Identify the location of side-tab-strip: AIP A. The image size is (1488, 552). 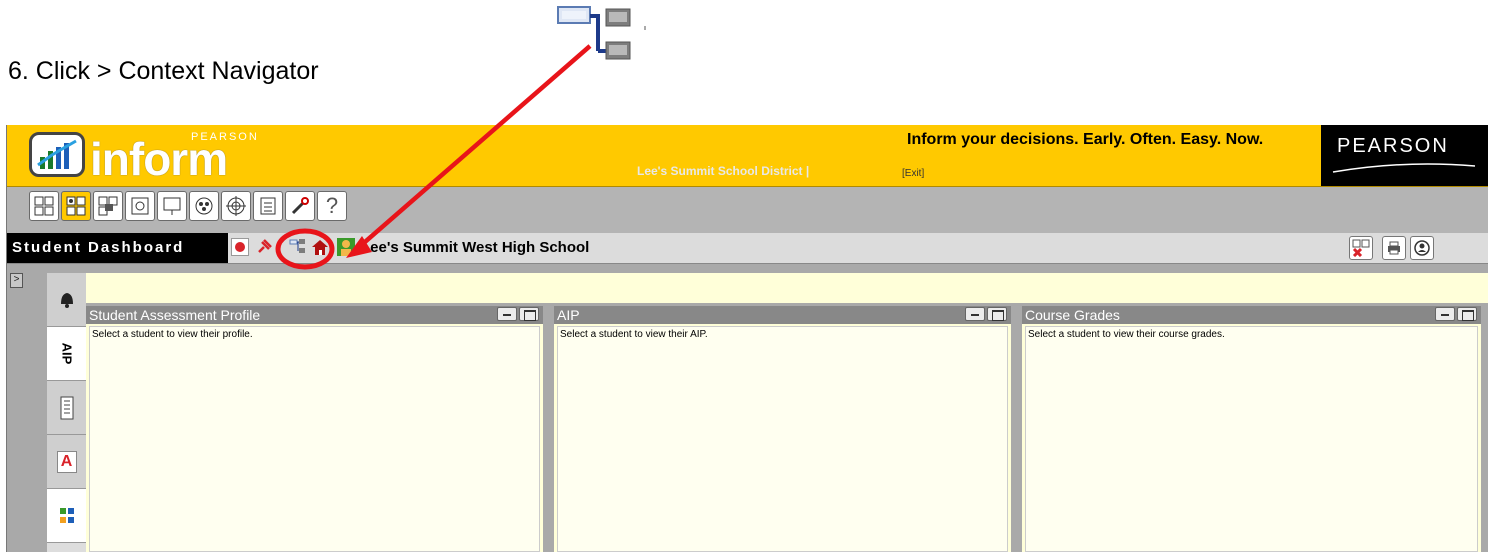
(66, 412).